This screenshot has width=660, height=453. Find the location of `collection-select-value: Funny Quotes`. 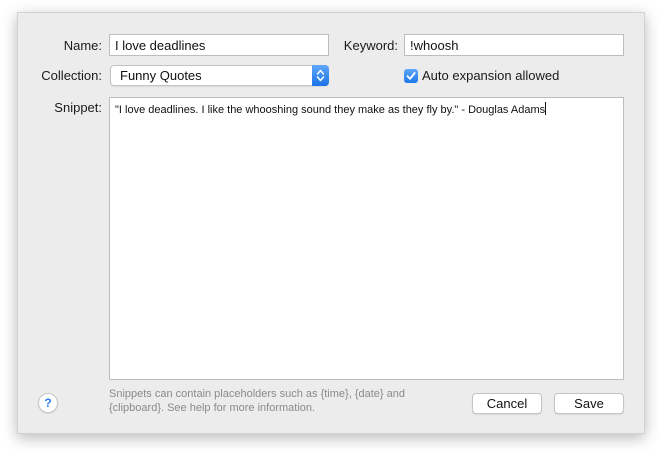

collection-select-value: Funny Quotes is located at coordinates (161, 75).